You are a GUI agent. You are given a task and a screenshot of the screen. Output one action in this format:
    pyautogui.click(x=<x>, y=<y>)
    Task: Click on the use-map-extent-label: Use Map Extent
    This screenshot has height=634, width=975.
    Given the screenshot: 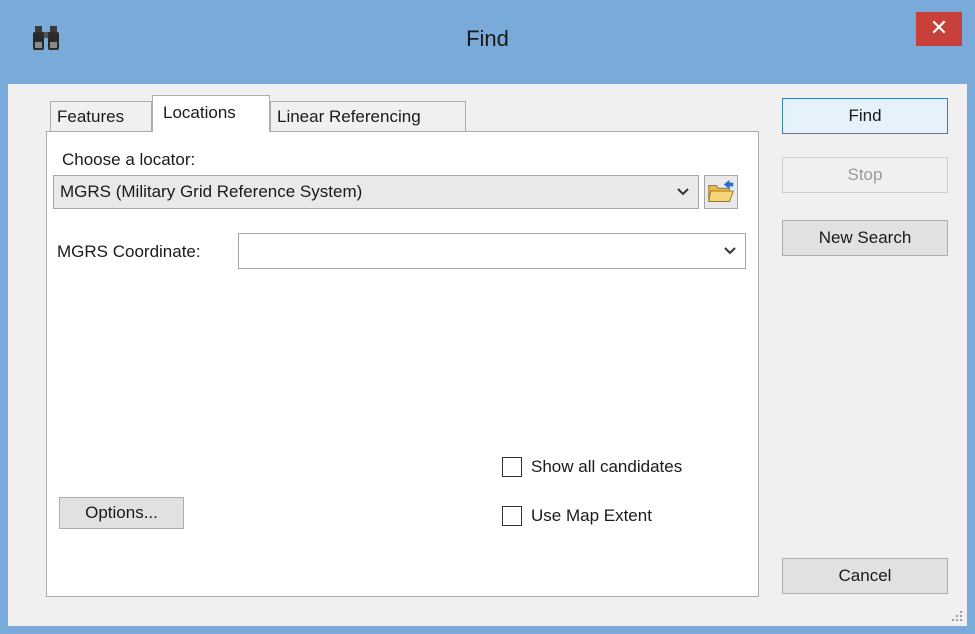 What is the action you would take?
    pyautogui.click(x=591, y=515)
    